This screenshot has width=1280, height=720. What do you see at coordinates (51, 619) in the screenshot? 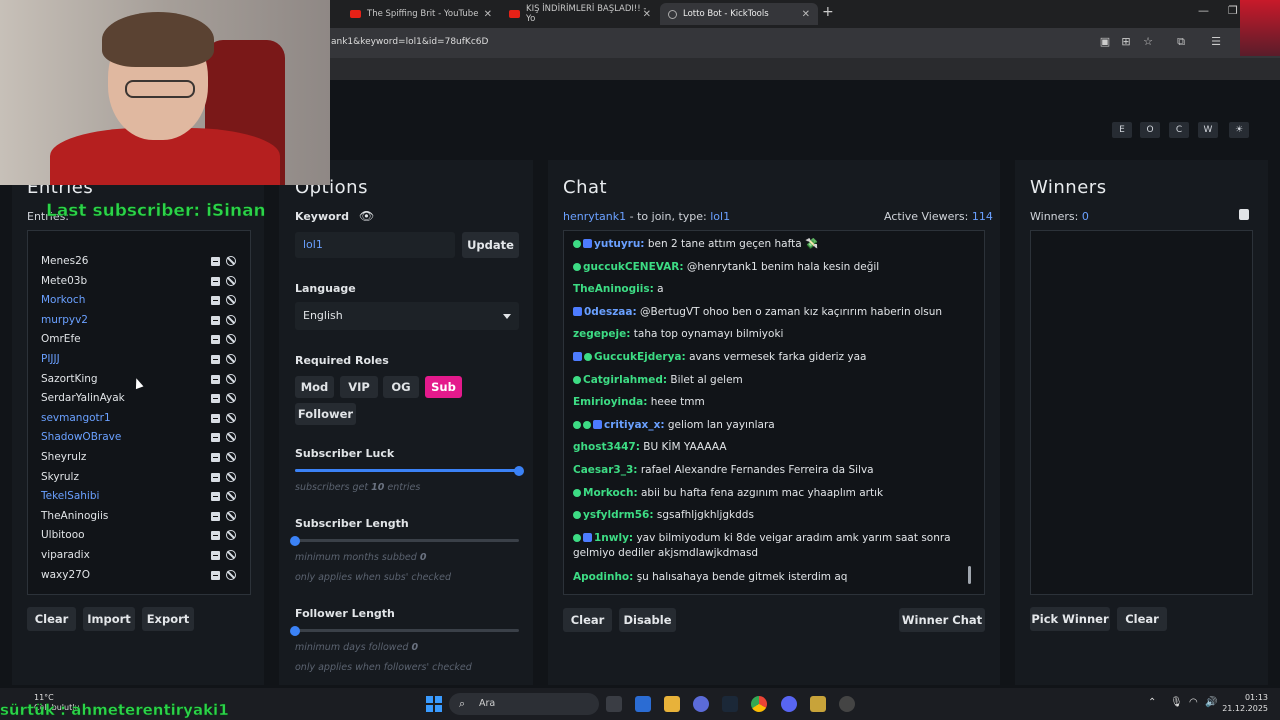
I see `entries-clear-button: Clear` at bounding box center [51, 619].